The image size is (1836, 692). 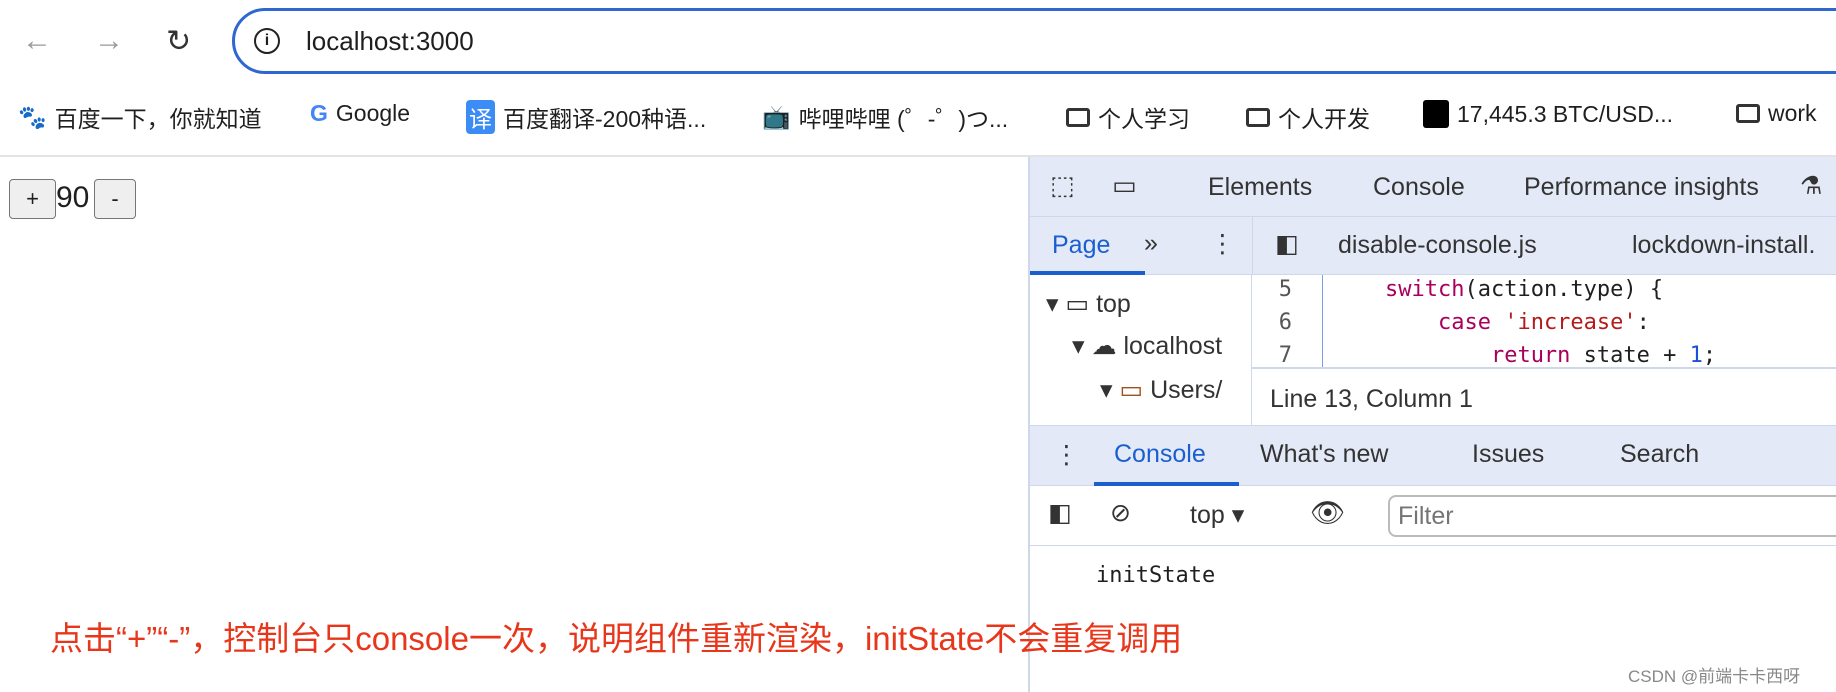 What do you see at coordinates (1641, 187) in the screenshot?
I see `tab-performance-insights: Performance insights` at bounding box center [1641, 187].